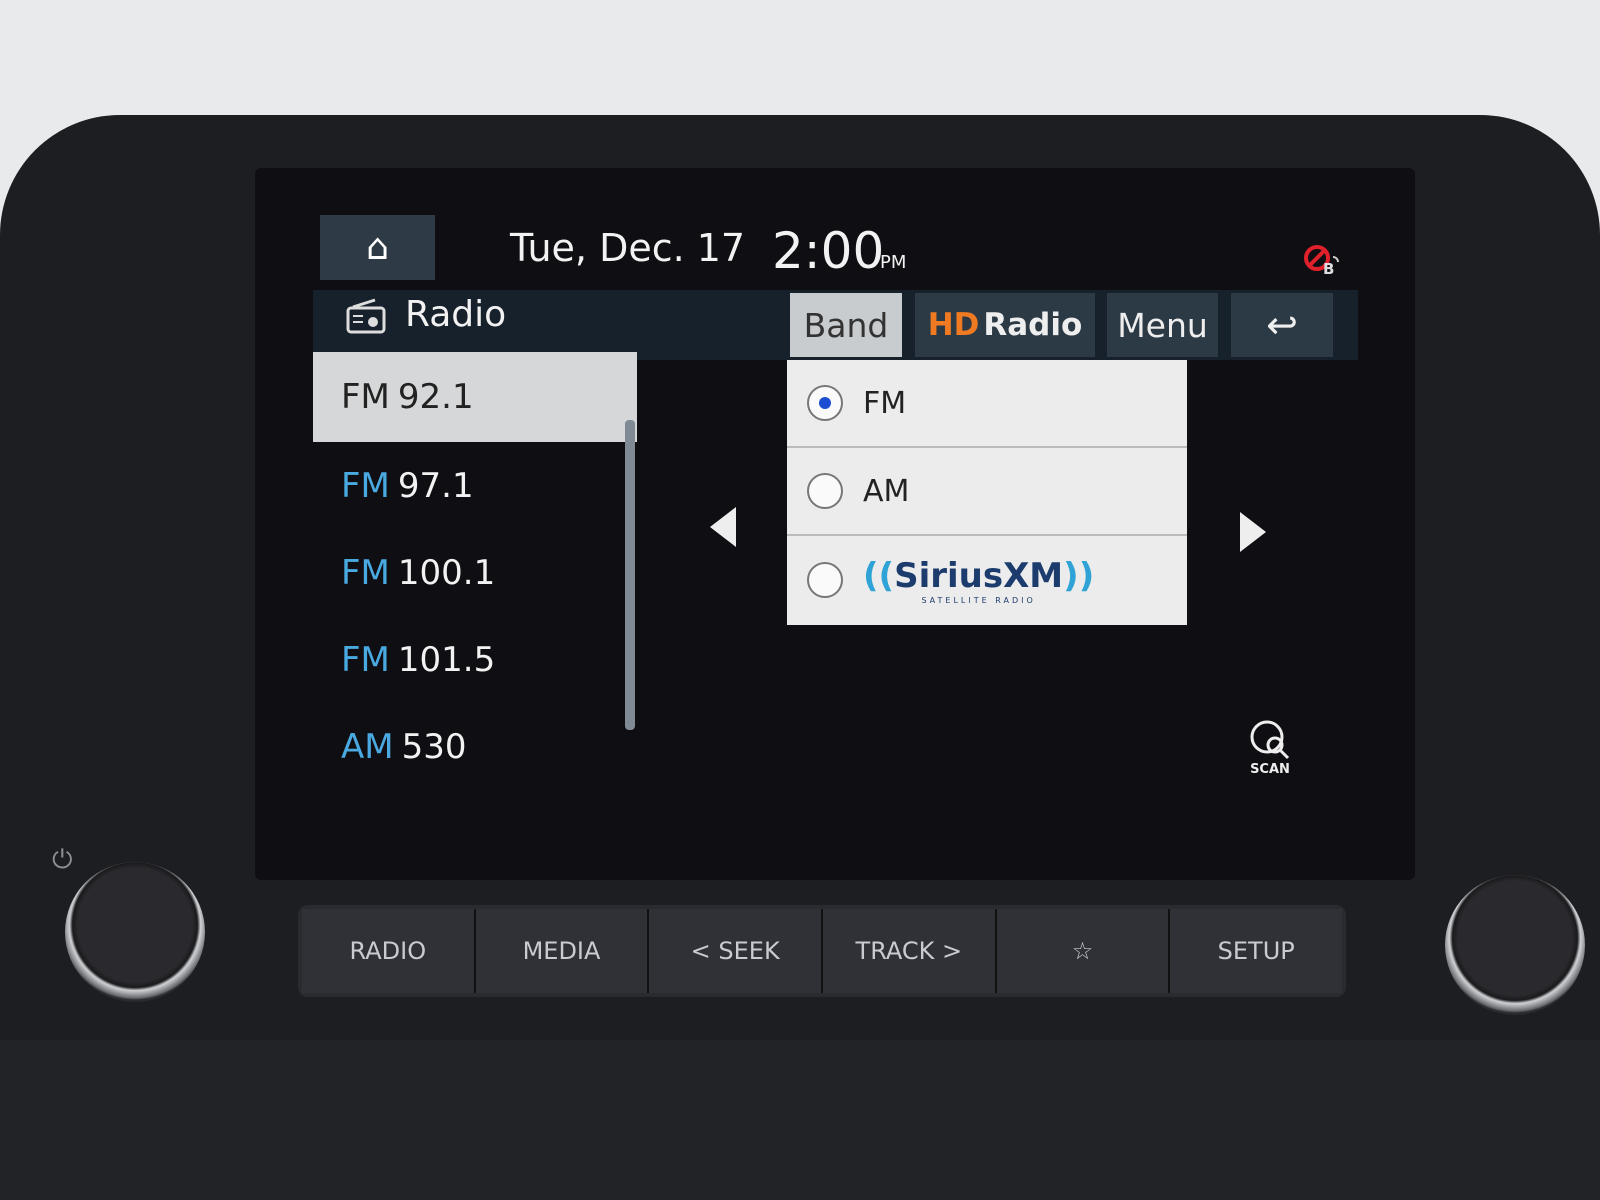 This screenshot has width=1600, height=1200. I want to click on hd-radio-label: Radio, so click(1033, 325).